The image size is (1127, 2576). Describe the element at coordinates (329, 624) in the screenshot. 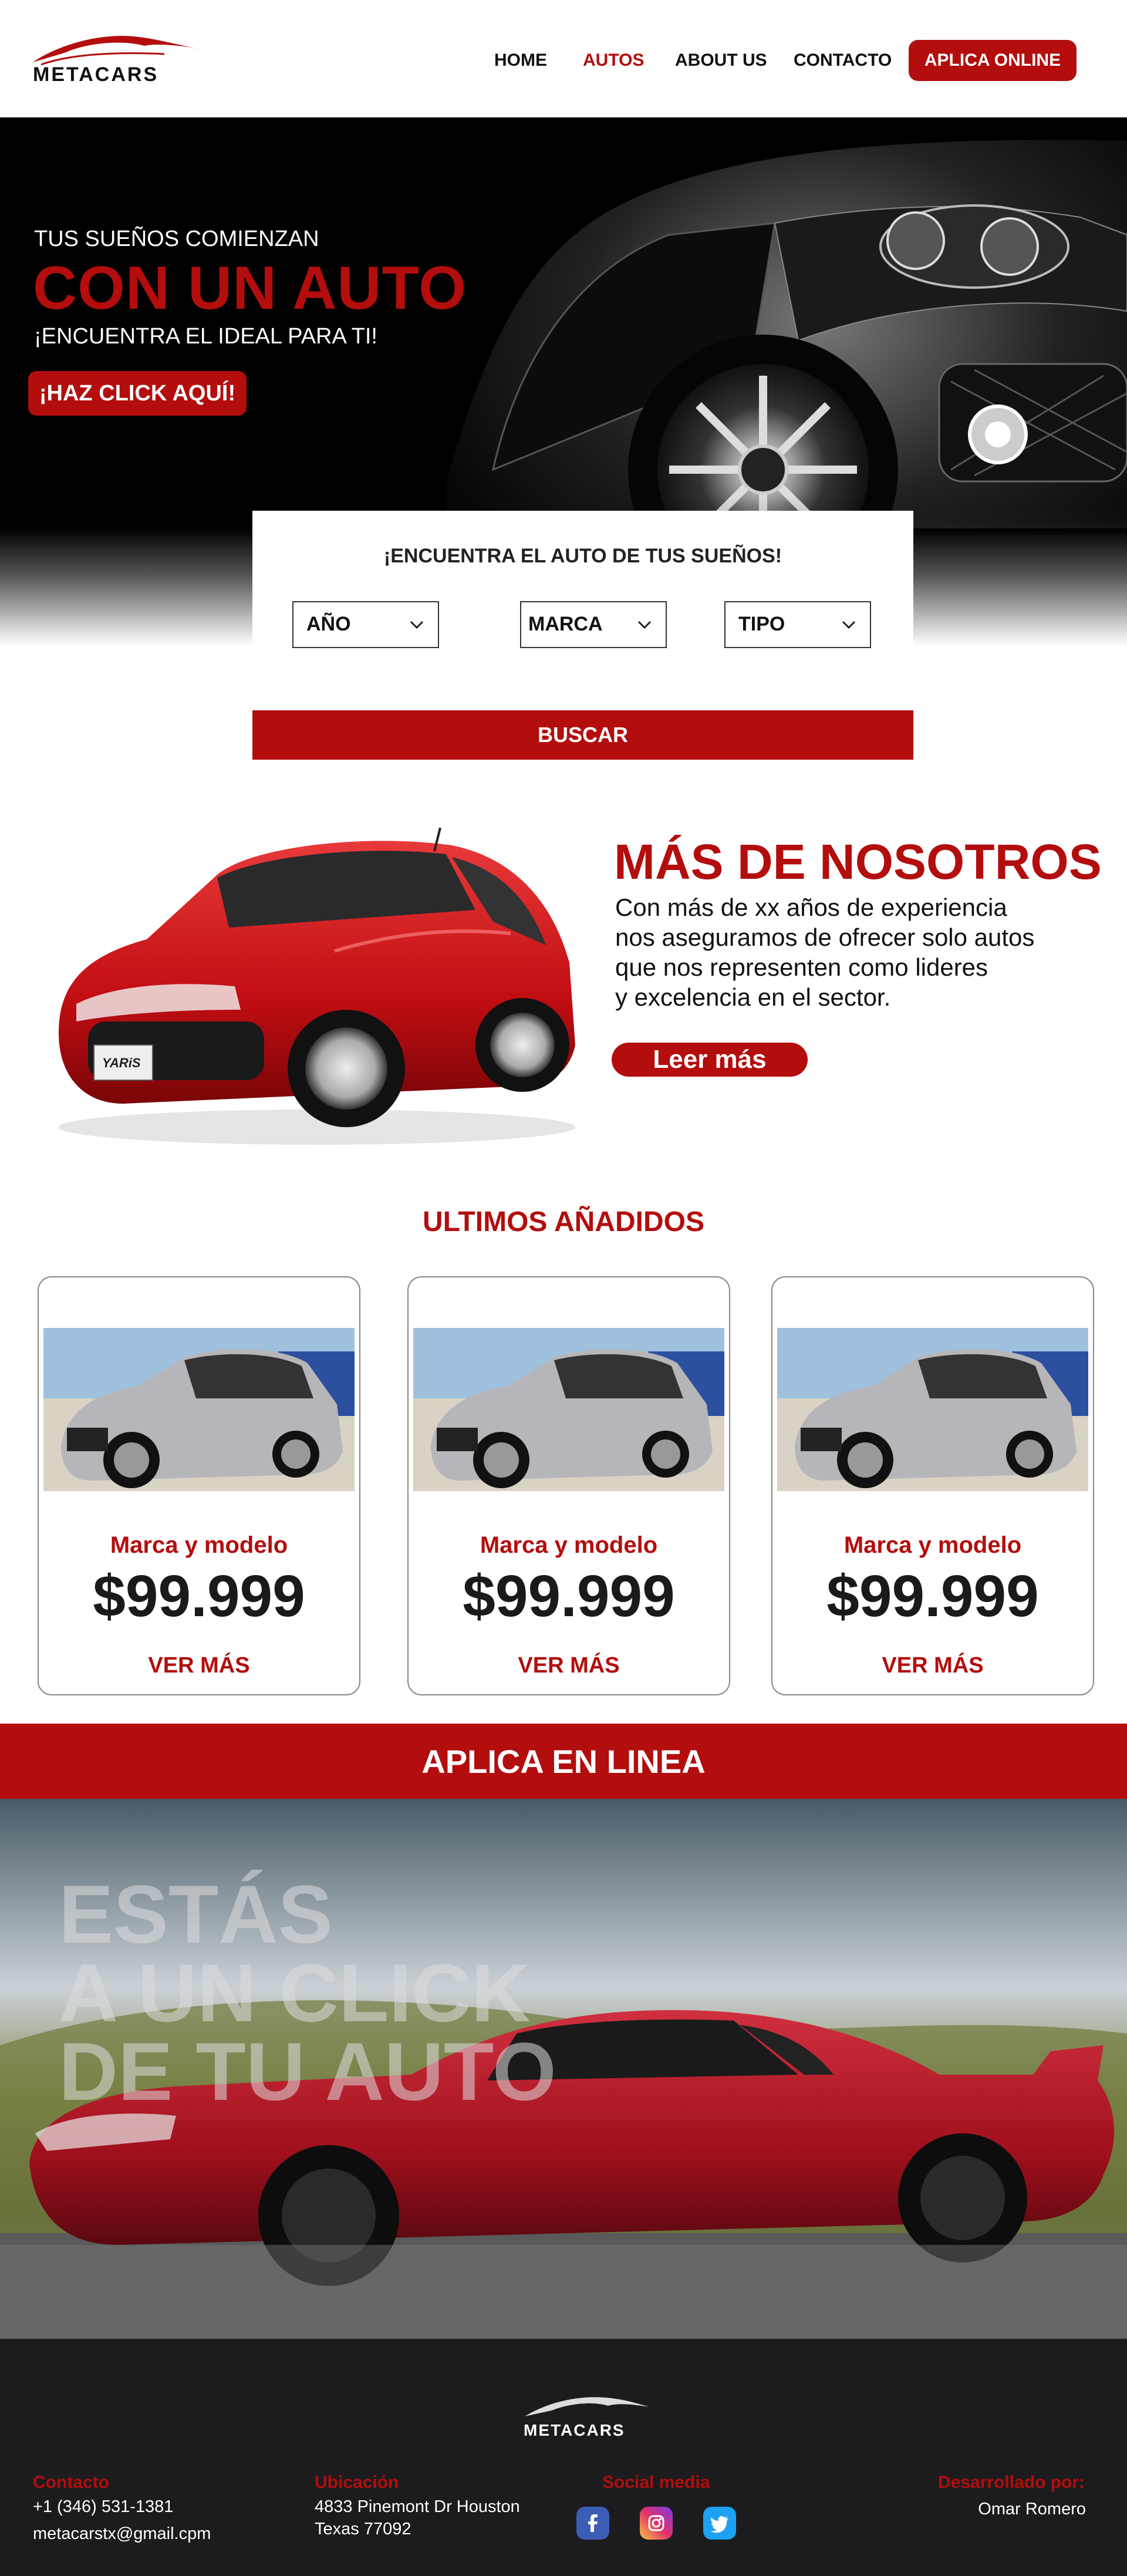

I see `year-select-label: AÑO` at that location.